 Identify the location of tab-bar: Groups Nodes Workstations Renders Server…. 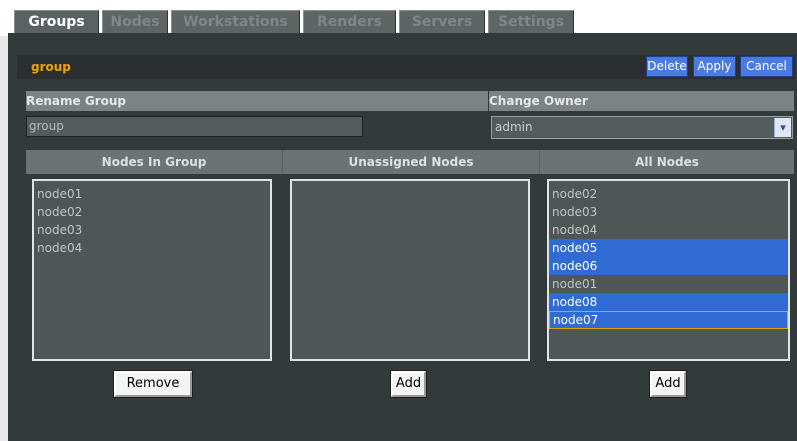
(398, 18).